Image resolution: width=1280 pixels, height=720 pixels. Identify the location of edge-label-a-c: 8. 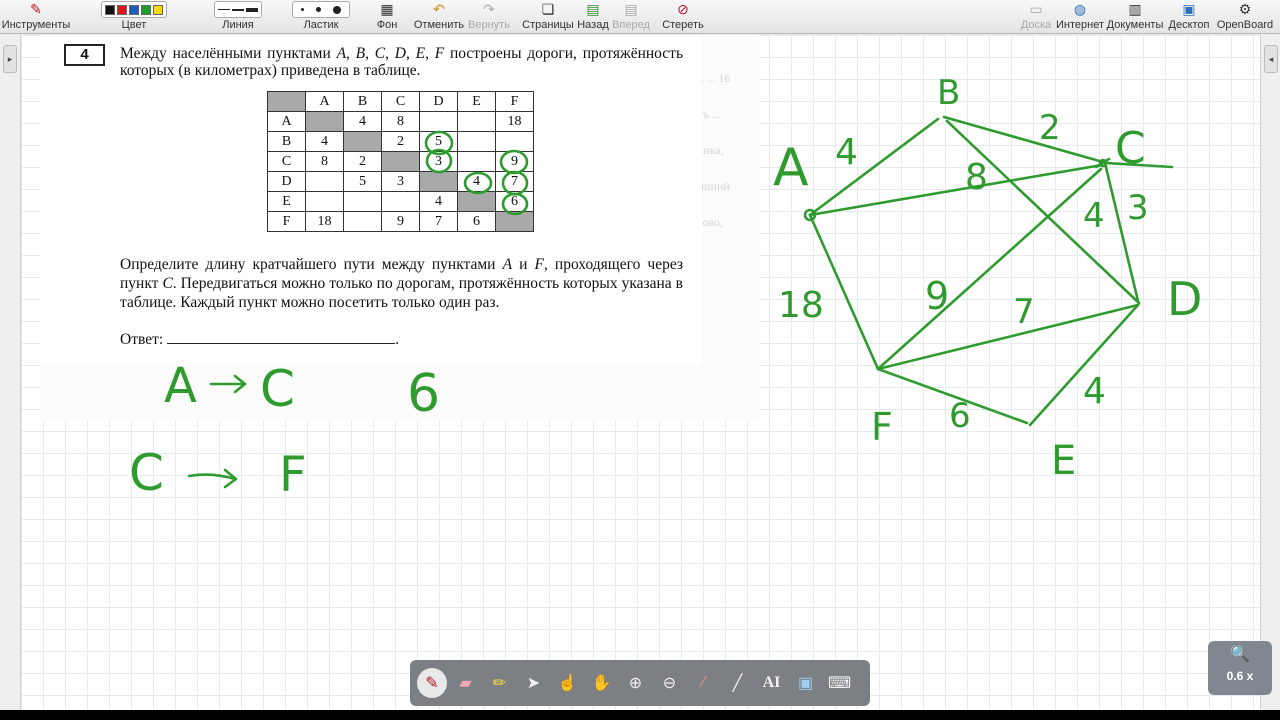
(976, 177).